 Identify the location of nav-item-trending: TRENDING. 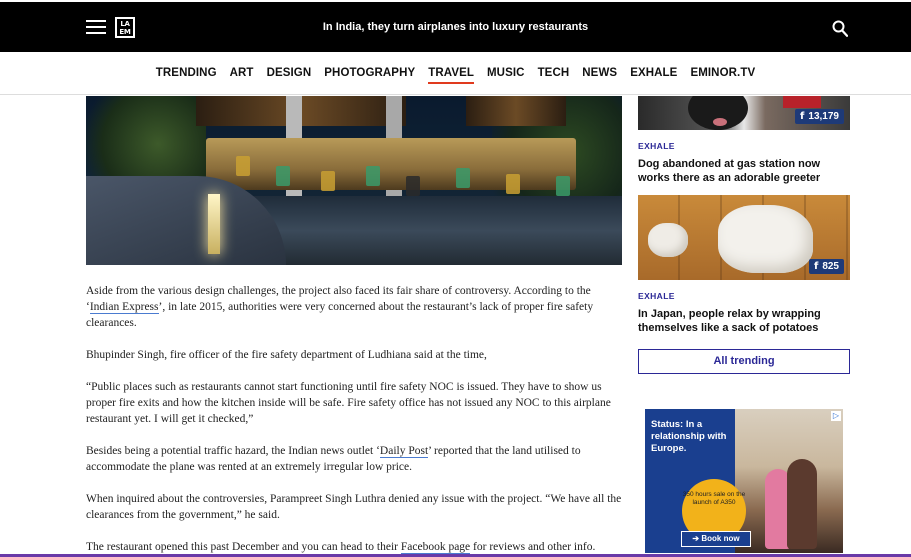
(186, 73).